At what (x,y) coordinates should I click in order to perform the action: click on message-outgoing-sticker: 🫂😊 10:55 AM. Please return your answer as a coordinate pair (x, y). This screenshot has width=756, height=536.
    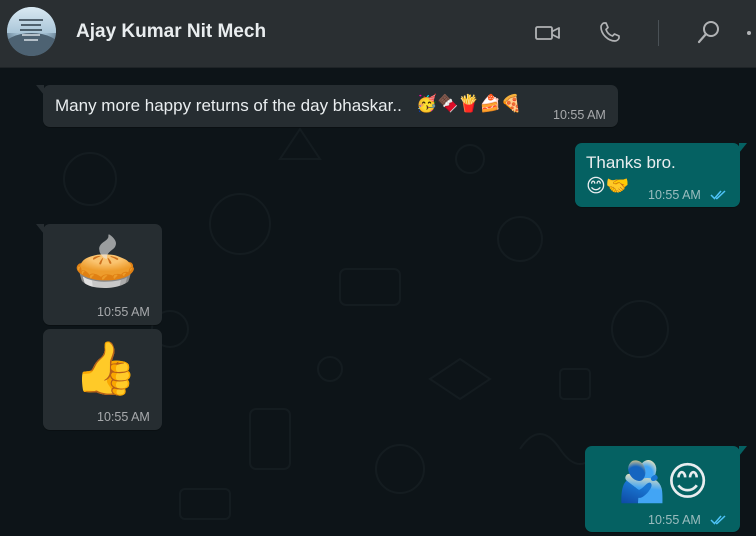
    Looking at the image, I should click on (666, 489).